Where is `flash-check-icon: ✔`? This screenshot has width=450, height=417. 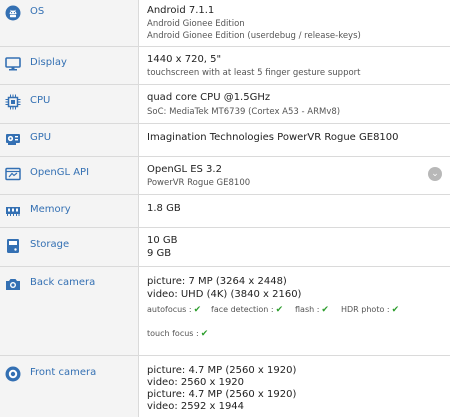 flash-check-icon: ✔ is located at coordinates (325, 310).